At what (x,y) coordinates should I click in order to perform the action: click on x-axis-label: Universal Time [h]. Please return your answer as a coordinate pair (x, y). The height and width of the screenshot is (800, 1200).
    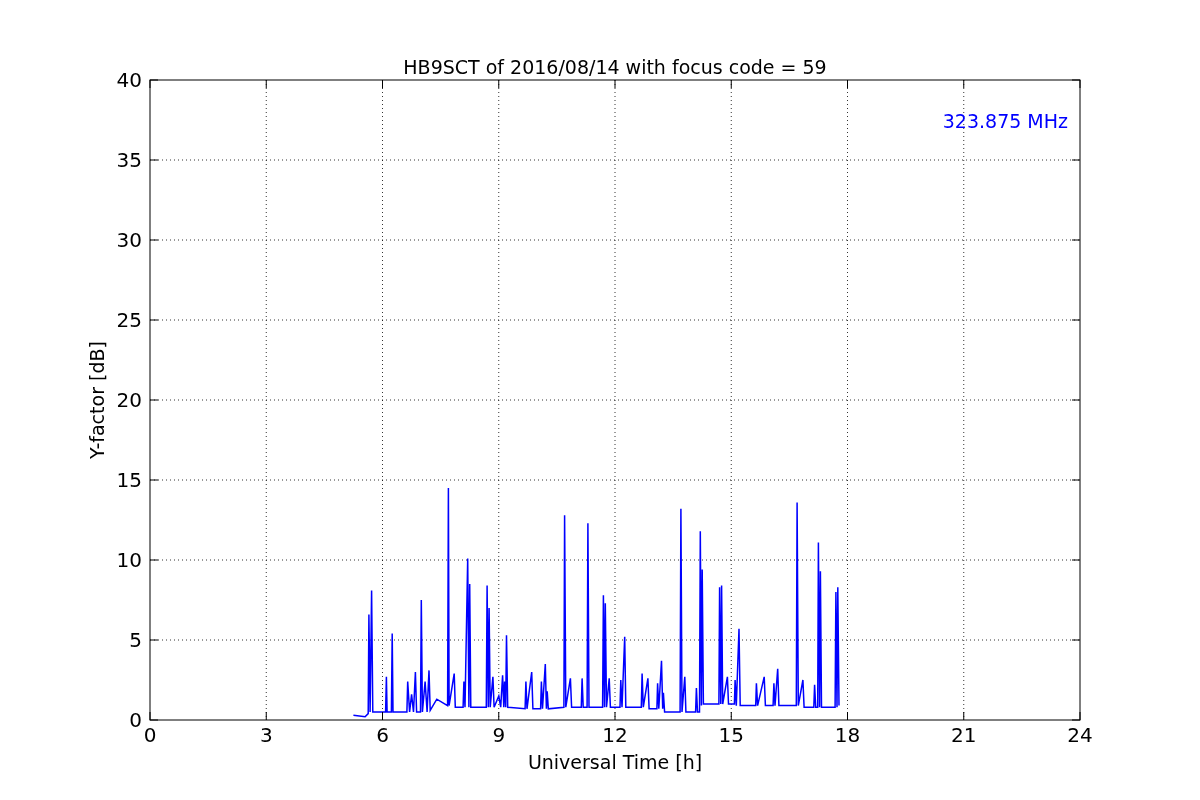
    Looking at the image, I should click on (615, 762).